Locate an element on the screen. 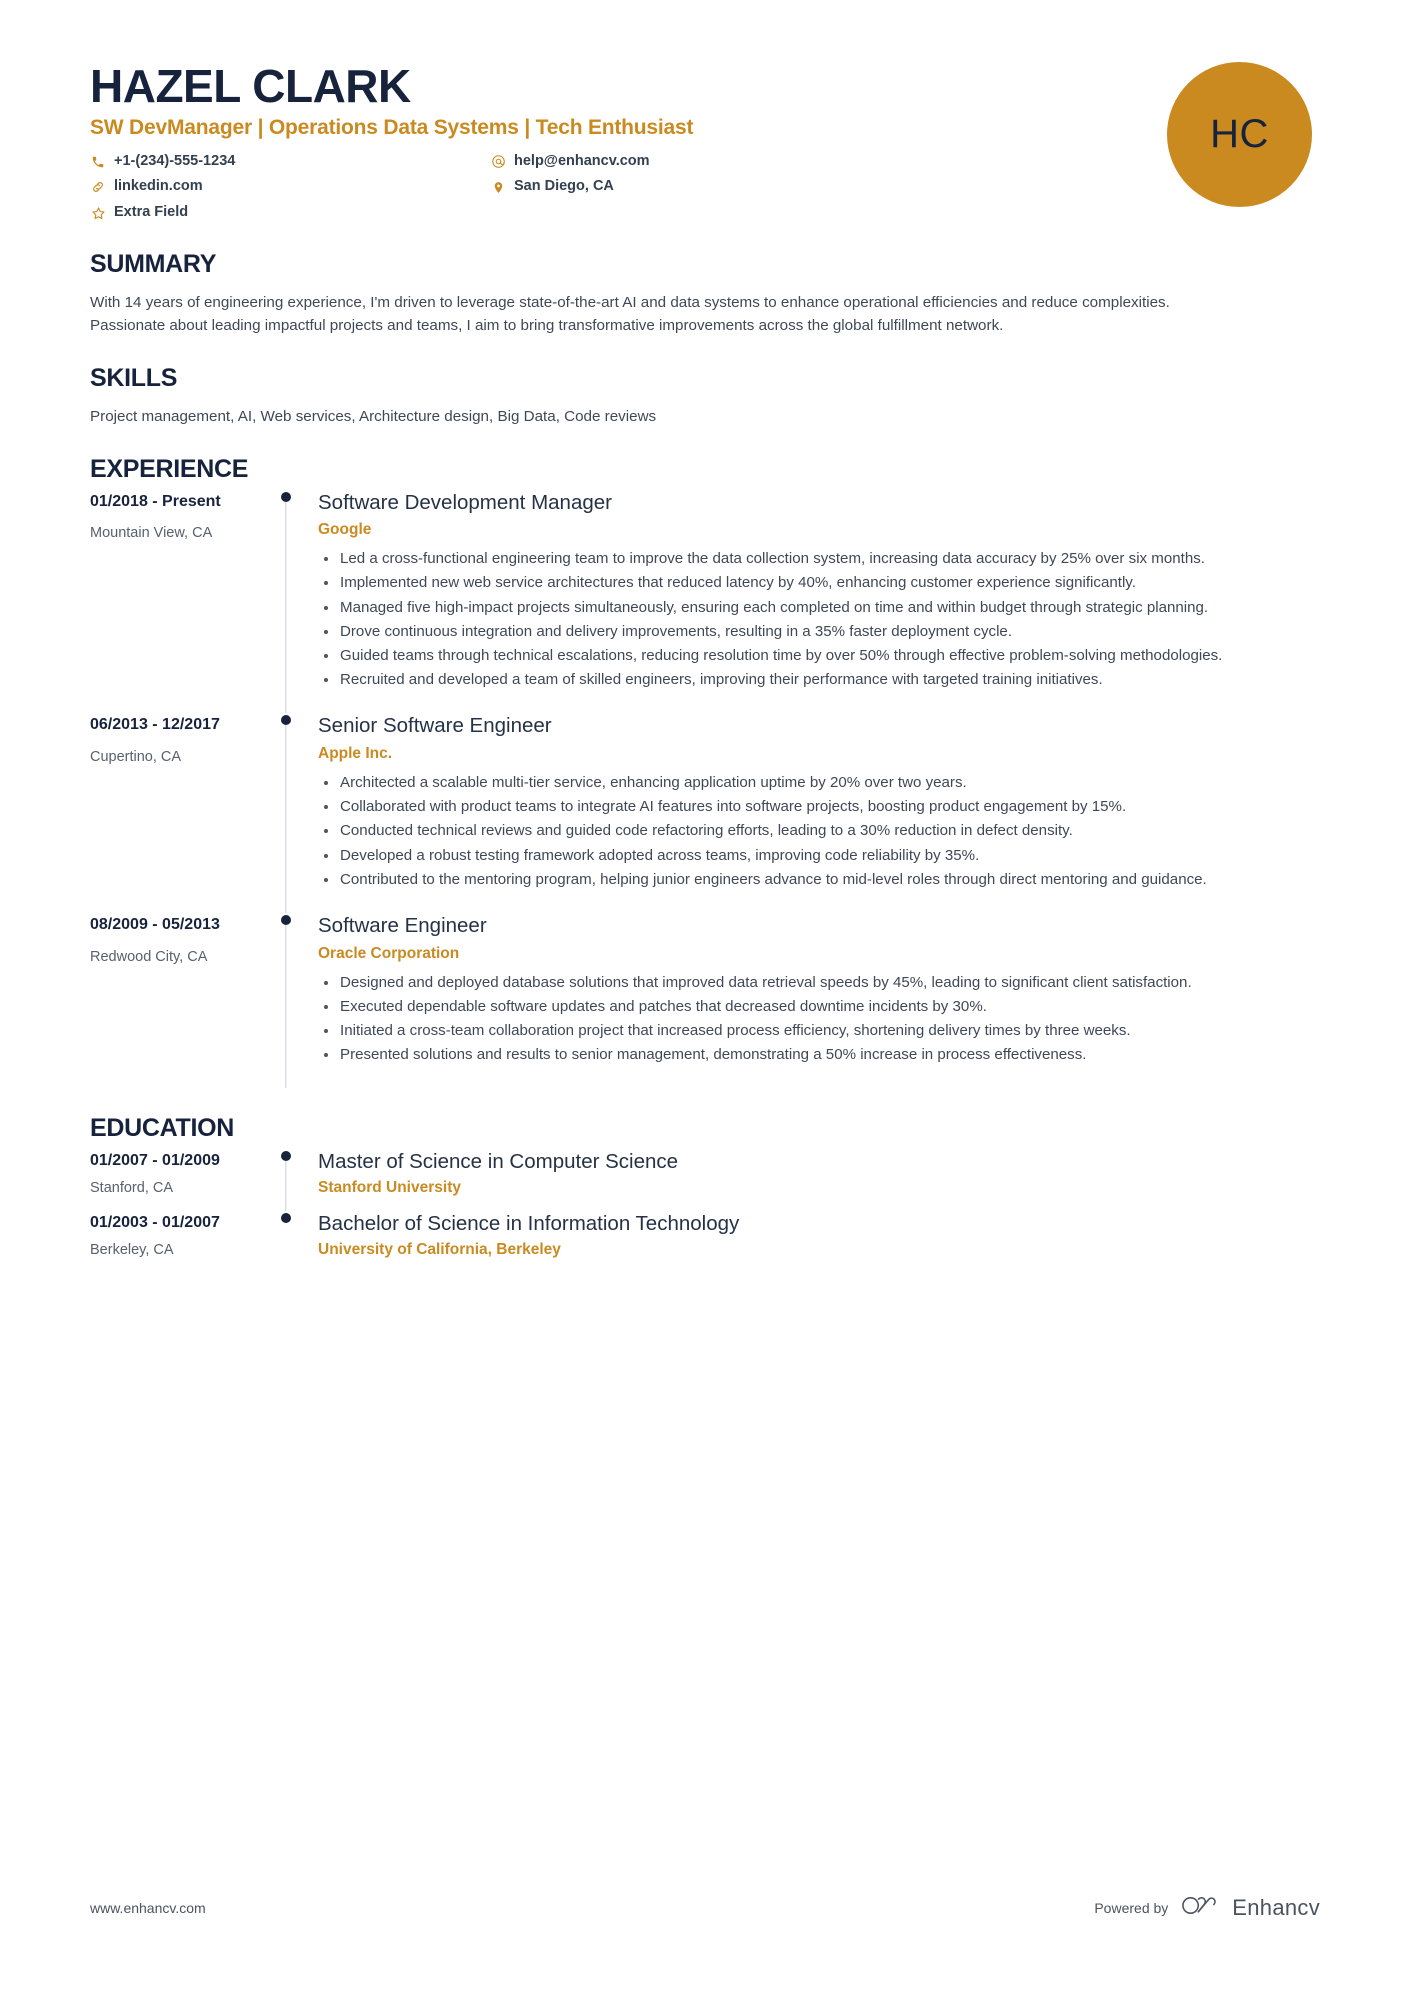  experience-entry-role: Software Engineer is located at coordinates (402, 925).